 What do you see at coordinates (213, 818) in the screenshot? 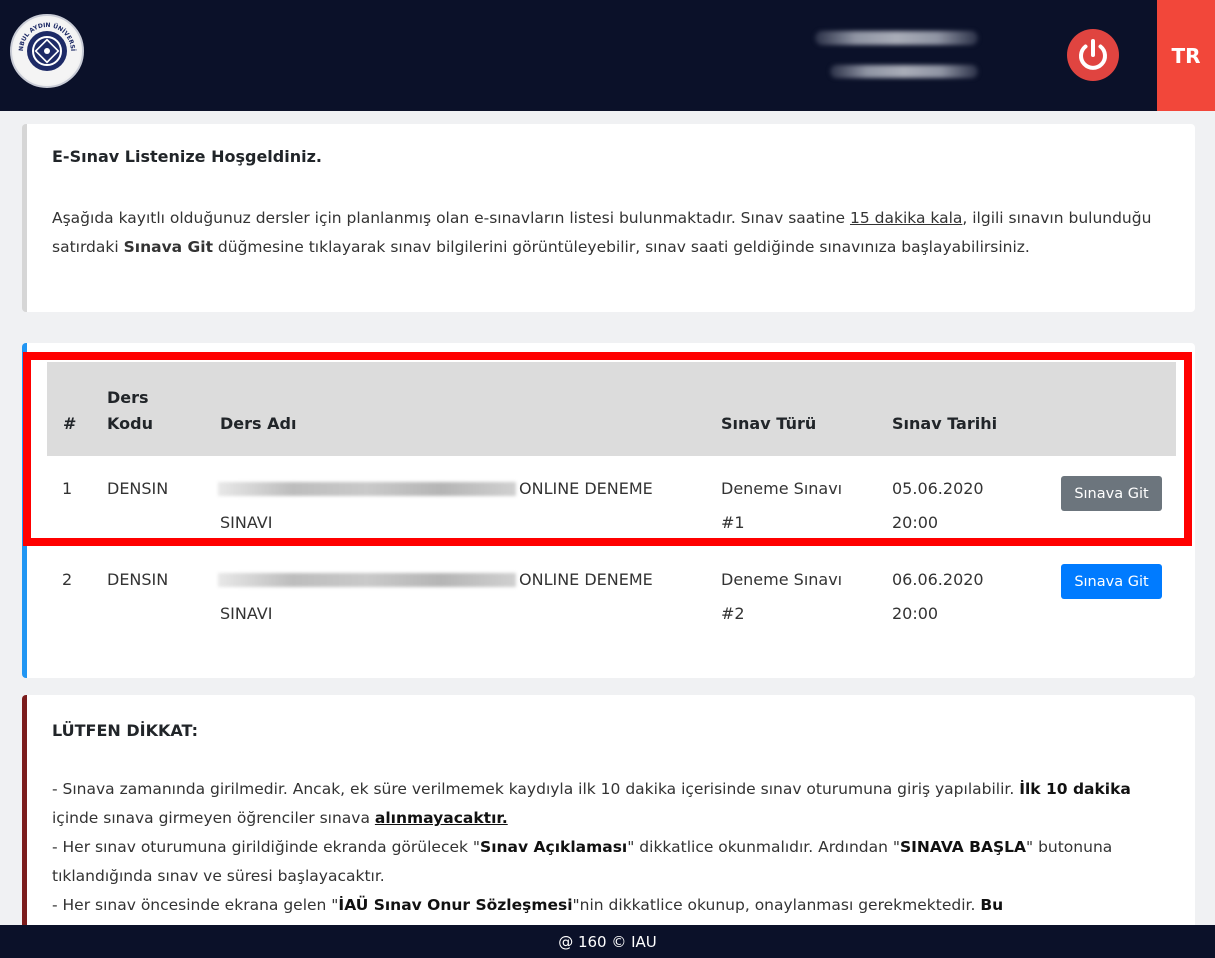
I see `notice-text: içinde sınava girmeyen öğrenciler sınava` at bounding box center [213, 818].